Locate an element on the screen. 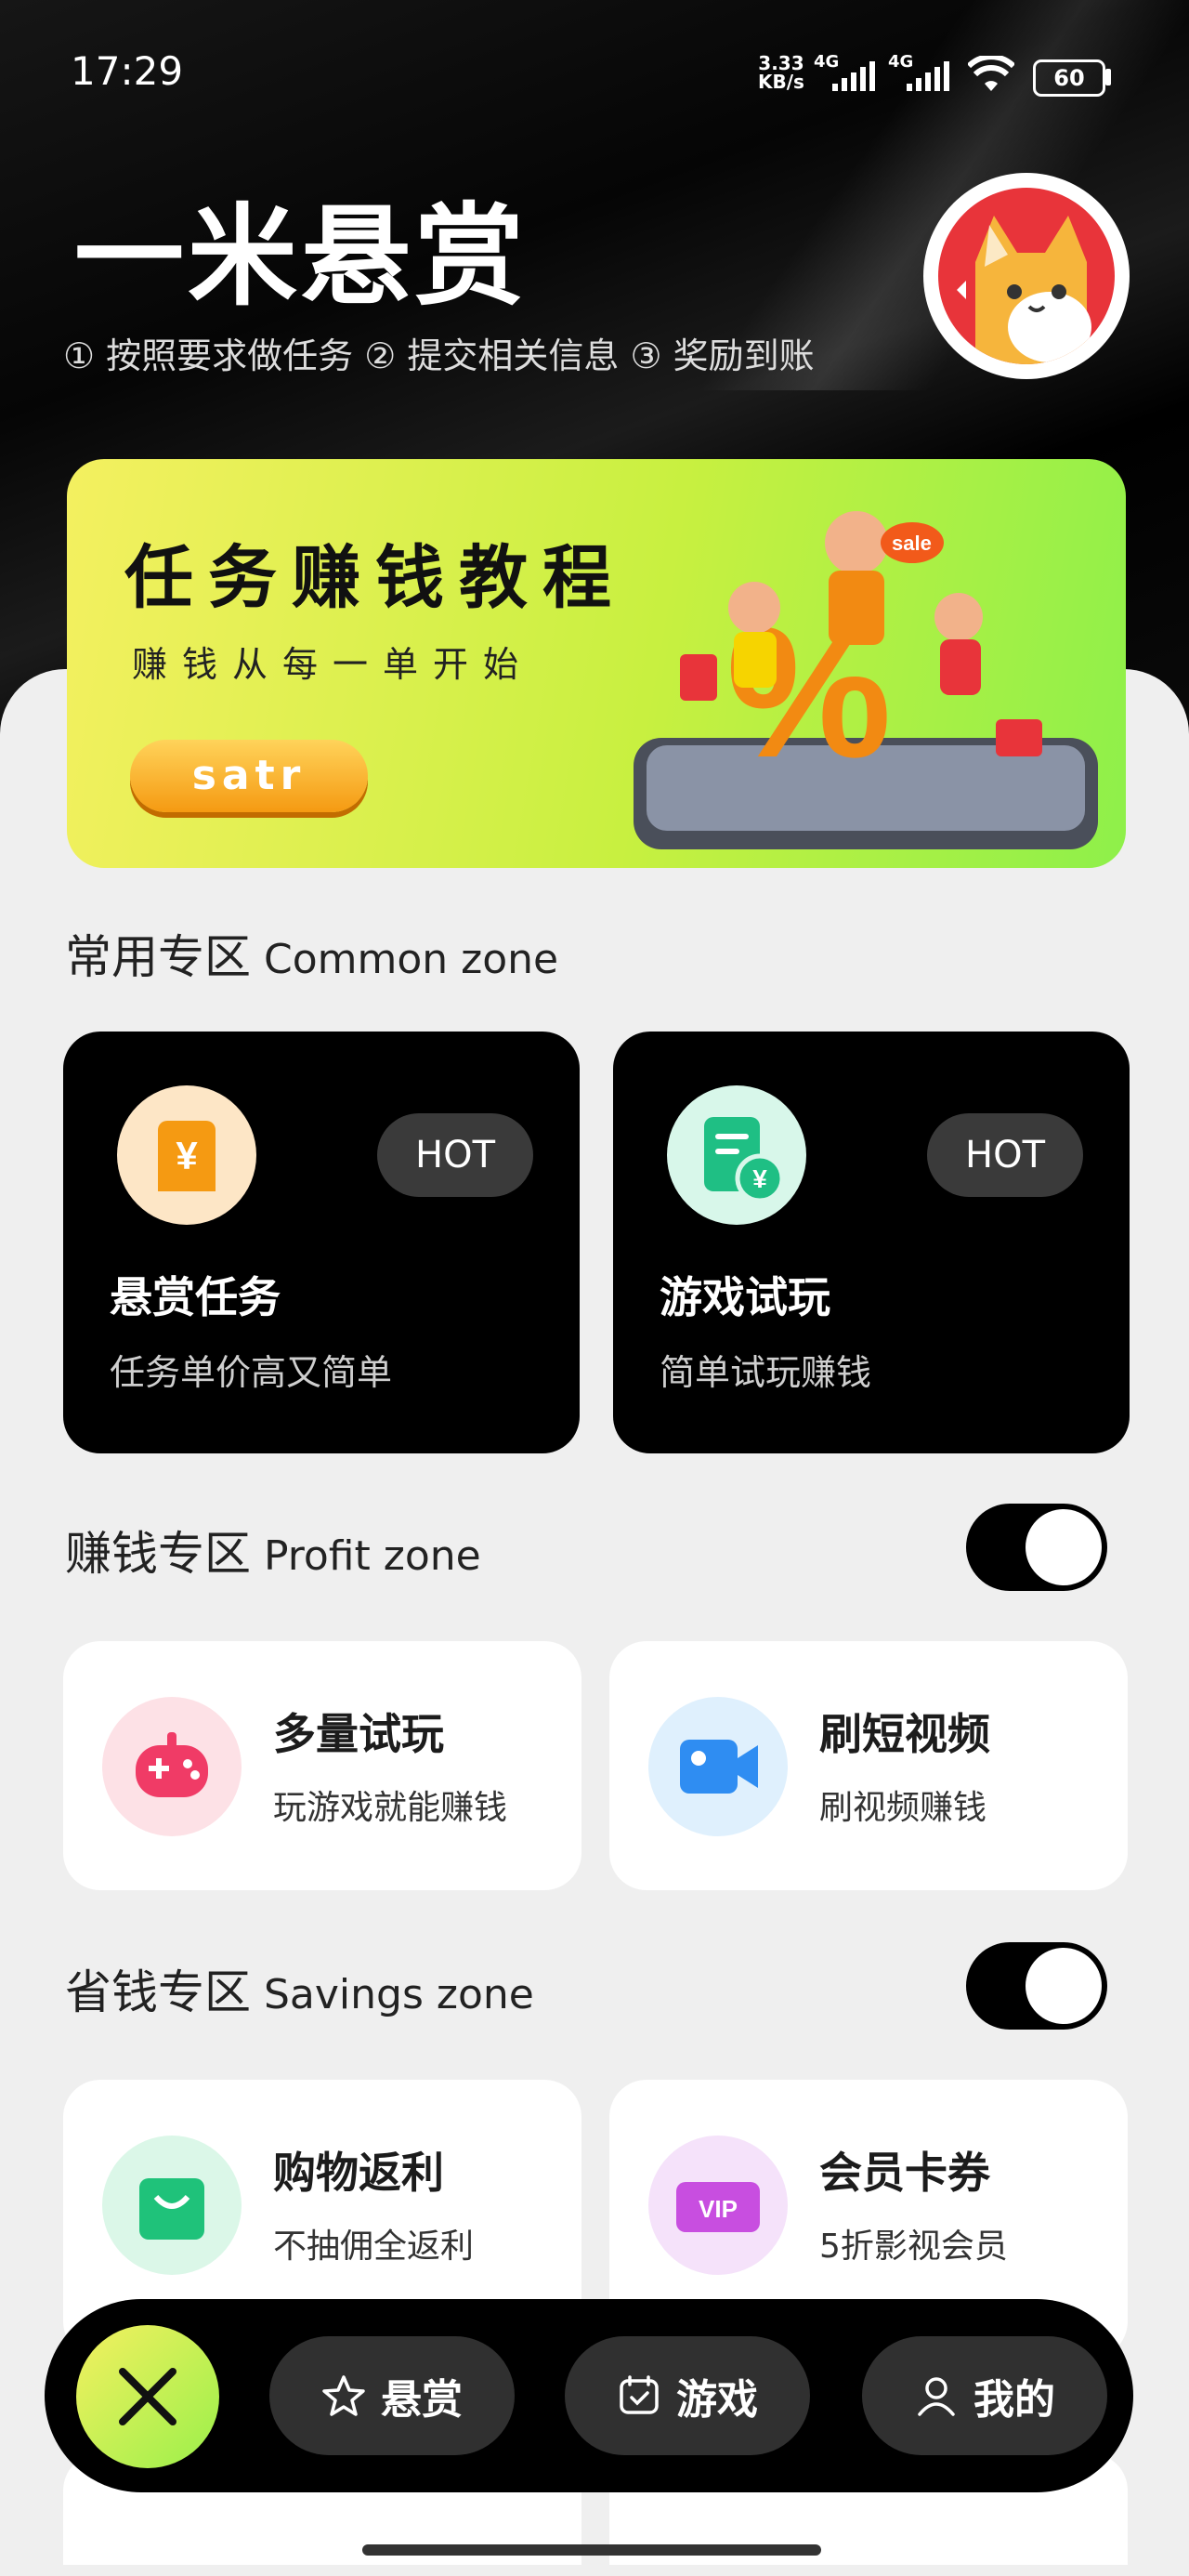 The image size is (1189, 2576). video-camera-icon is located at coordinates (718, 1766).